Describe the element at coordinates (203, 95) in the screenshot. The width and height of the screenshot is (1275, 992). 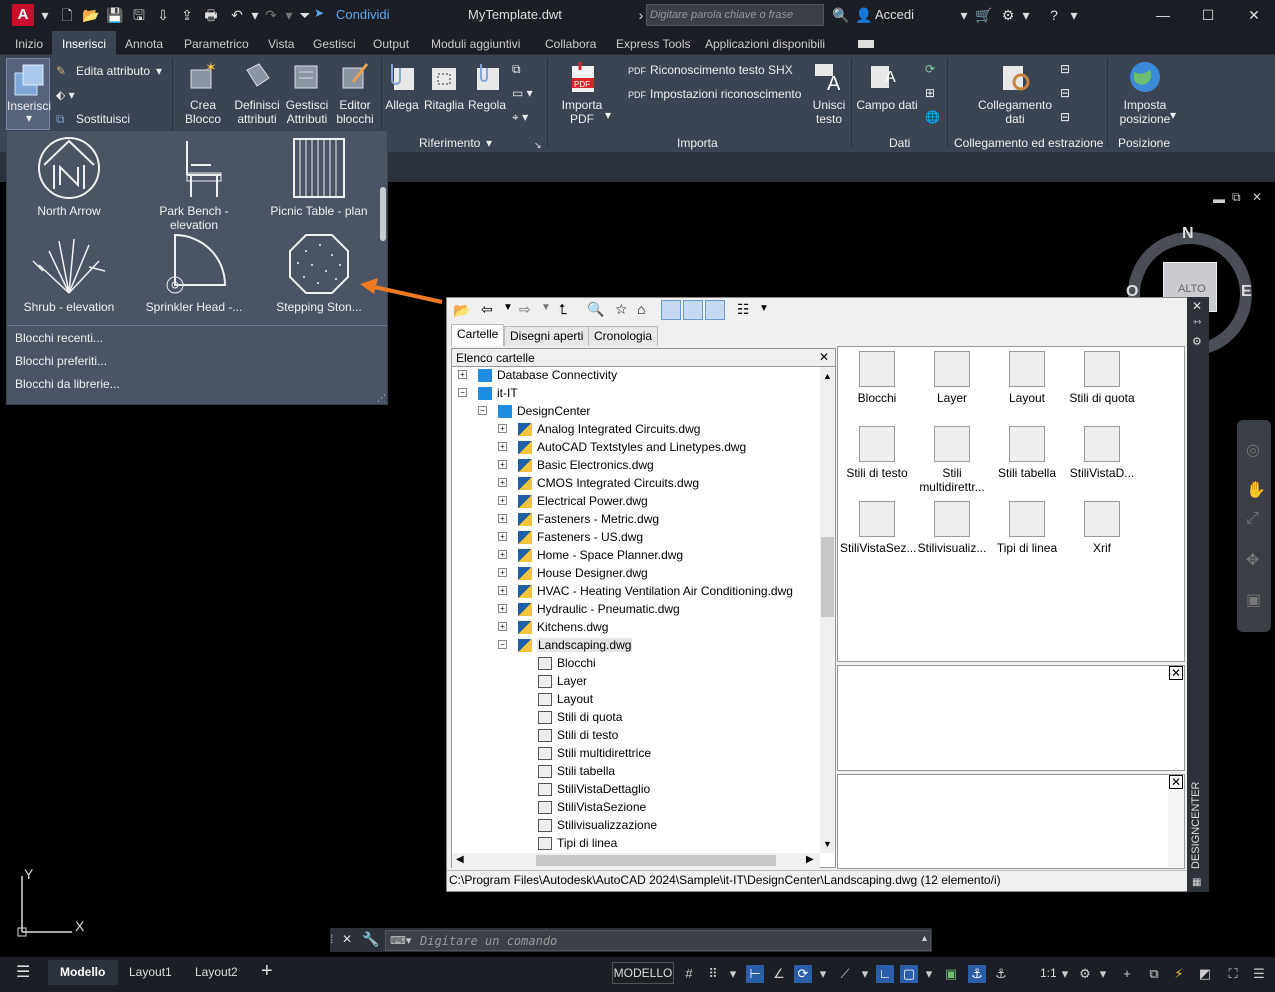
I see `create-block-button: ✶ Crea Blocco` at that location.